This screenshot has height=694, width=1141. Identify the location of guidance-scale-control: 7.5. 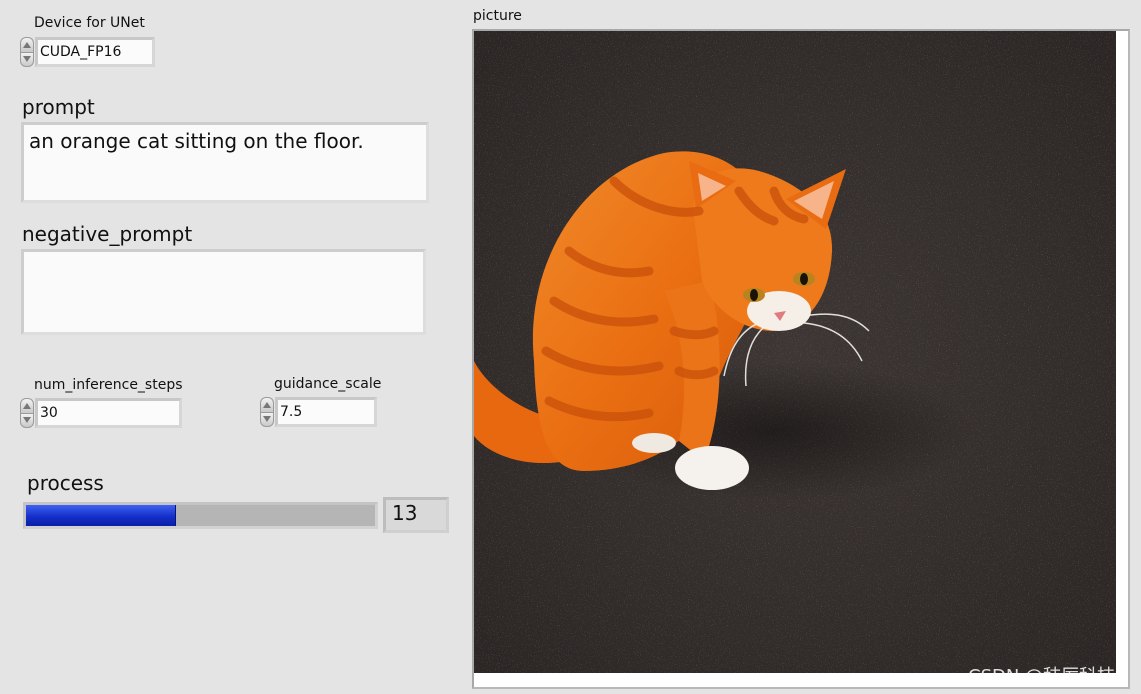
(318, 412).